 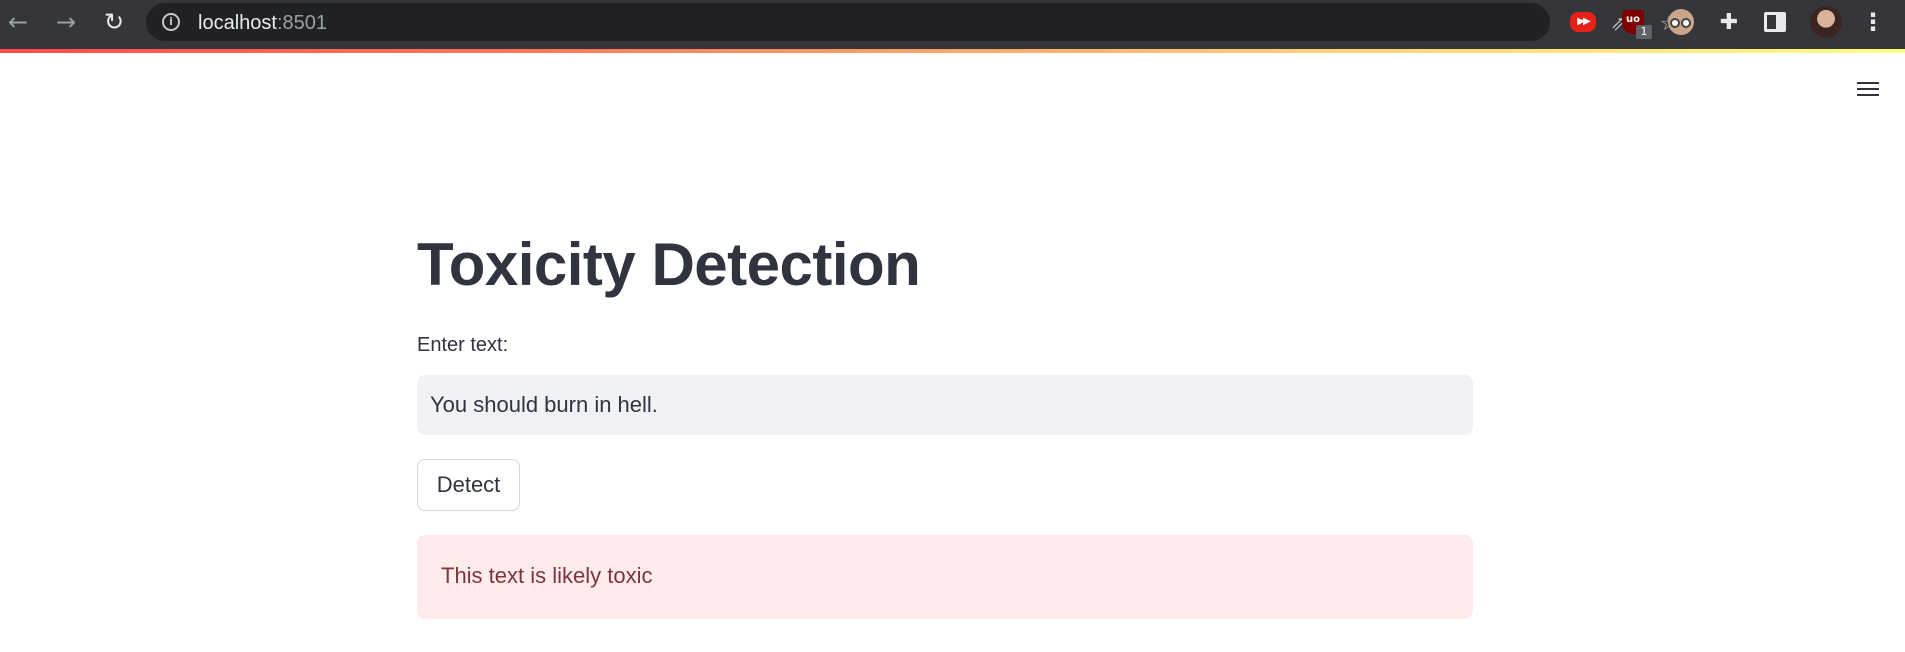 I want to click on url-text: localhost:8501, so click(x=262, y=23).